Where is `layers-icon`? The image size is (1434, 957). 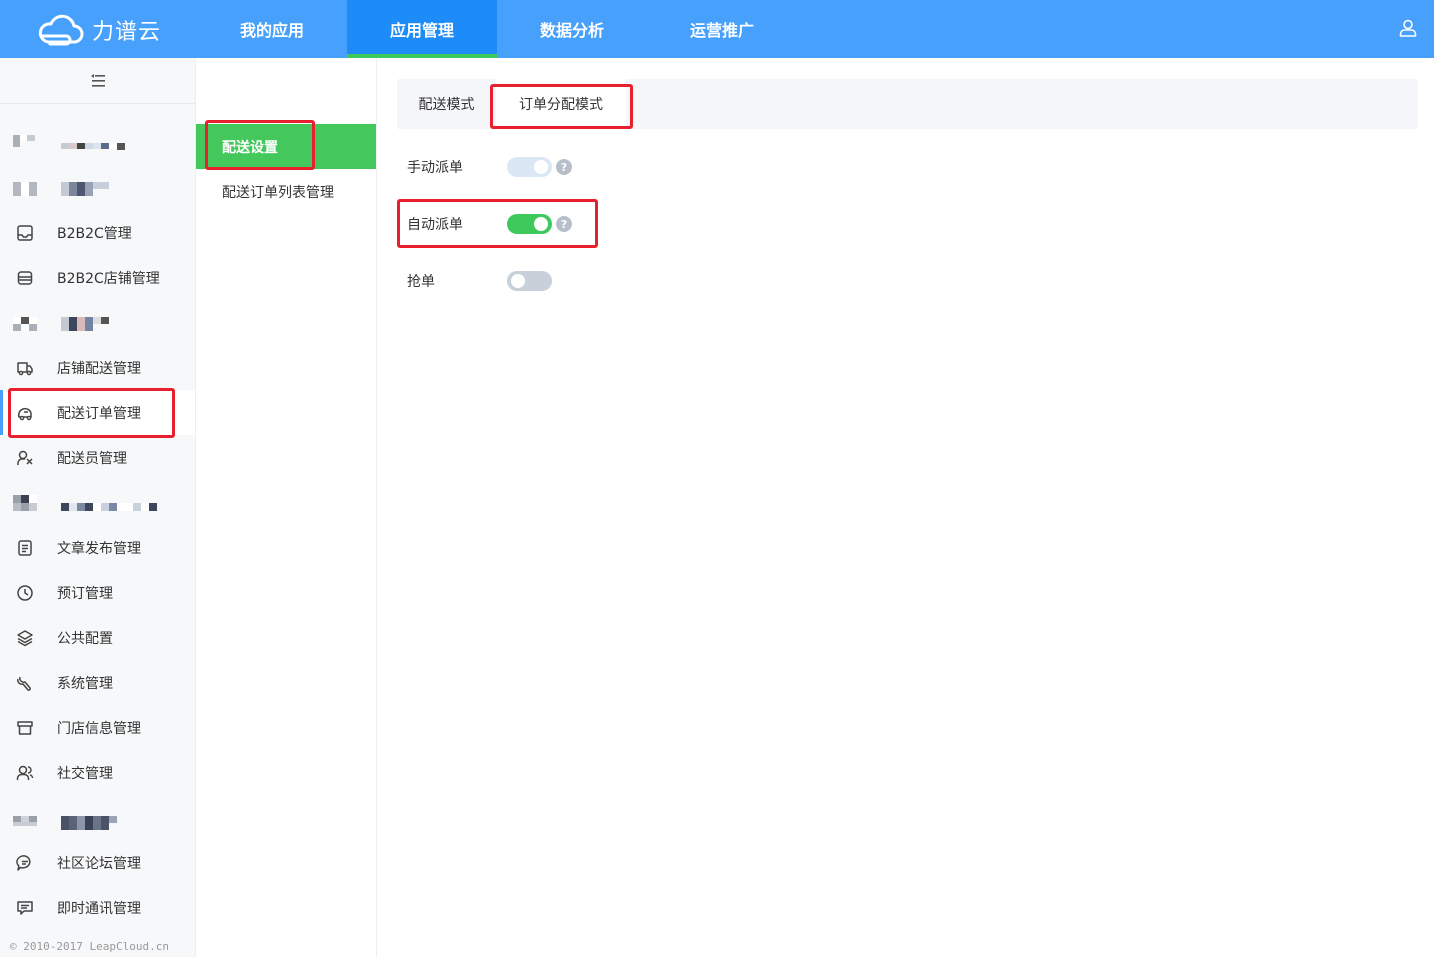
layers-icon is located at coordinates (25, 637).